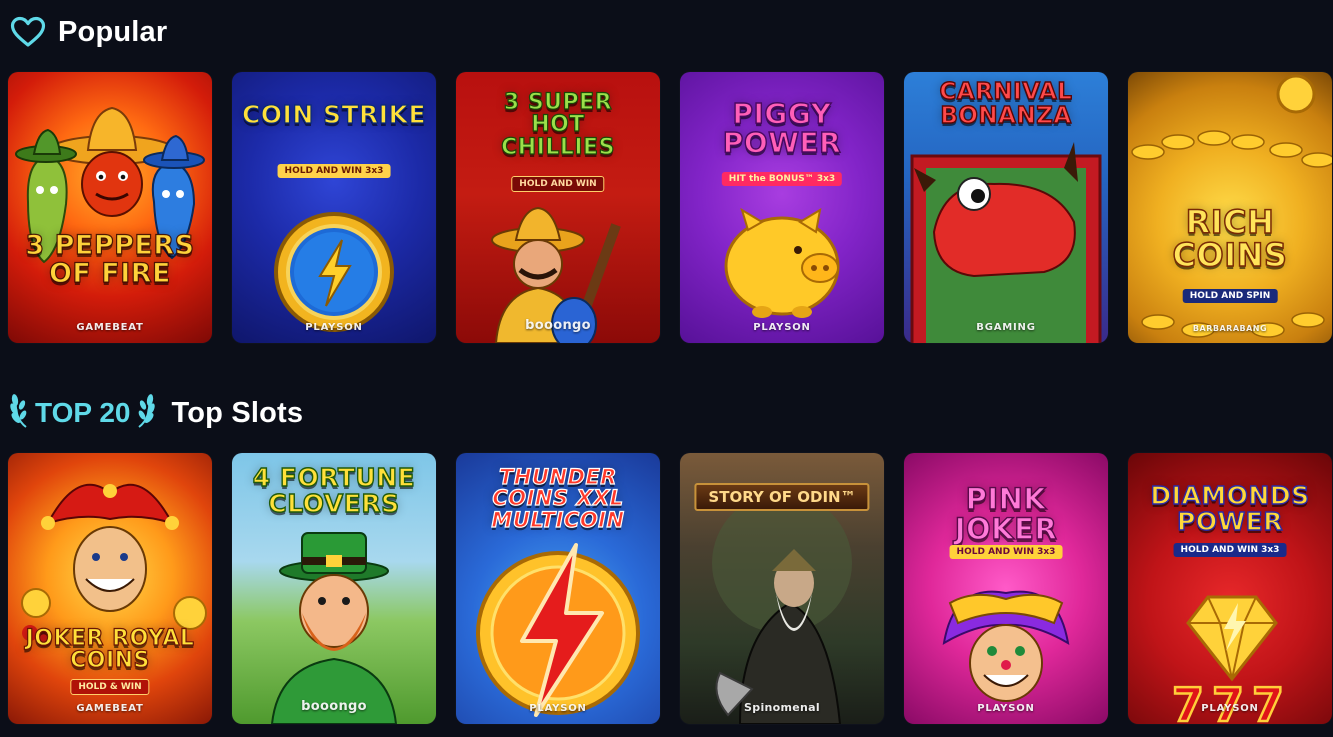 Image resolution: width=1333 pixels, height=737 pixels. I want to click on game-artwork, so click(110, 207).